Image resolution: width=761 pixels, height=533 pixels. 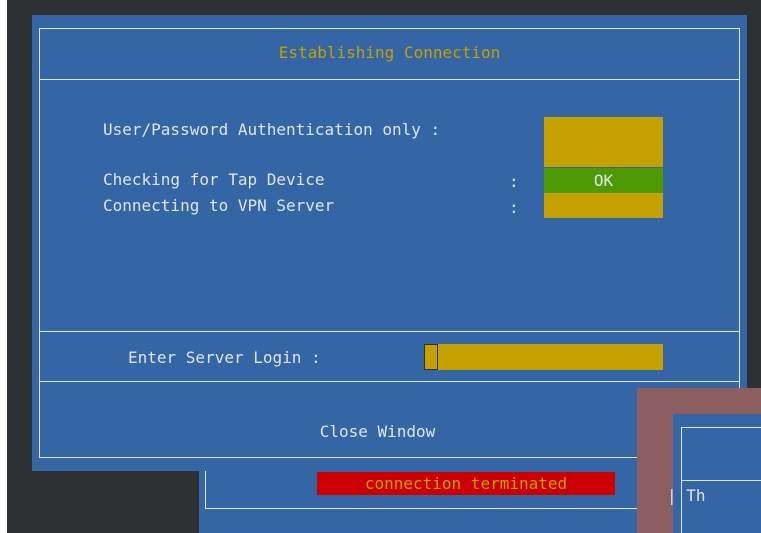 I want to click on vpn-server-label: Connecting to VPN Server, so click(x=219, y=205).